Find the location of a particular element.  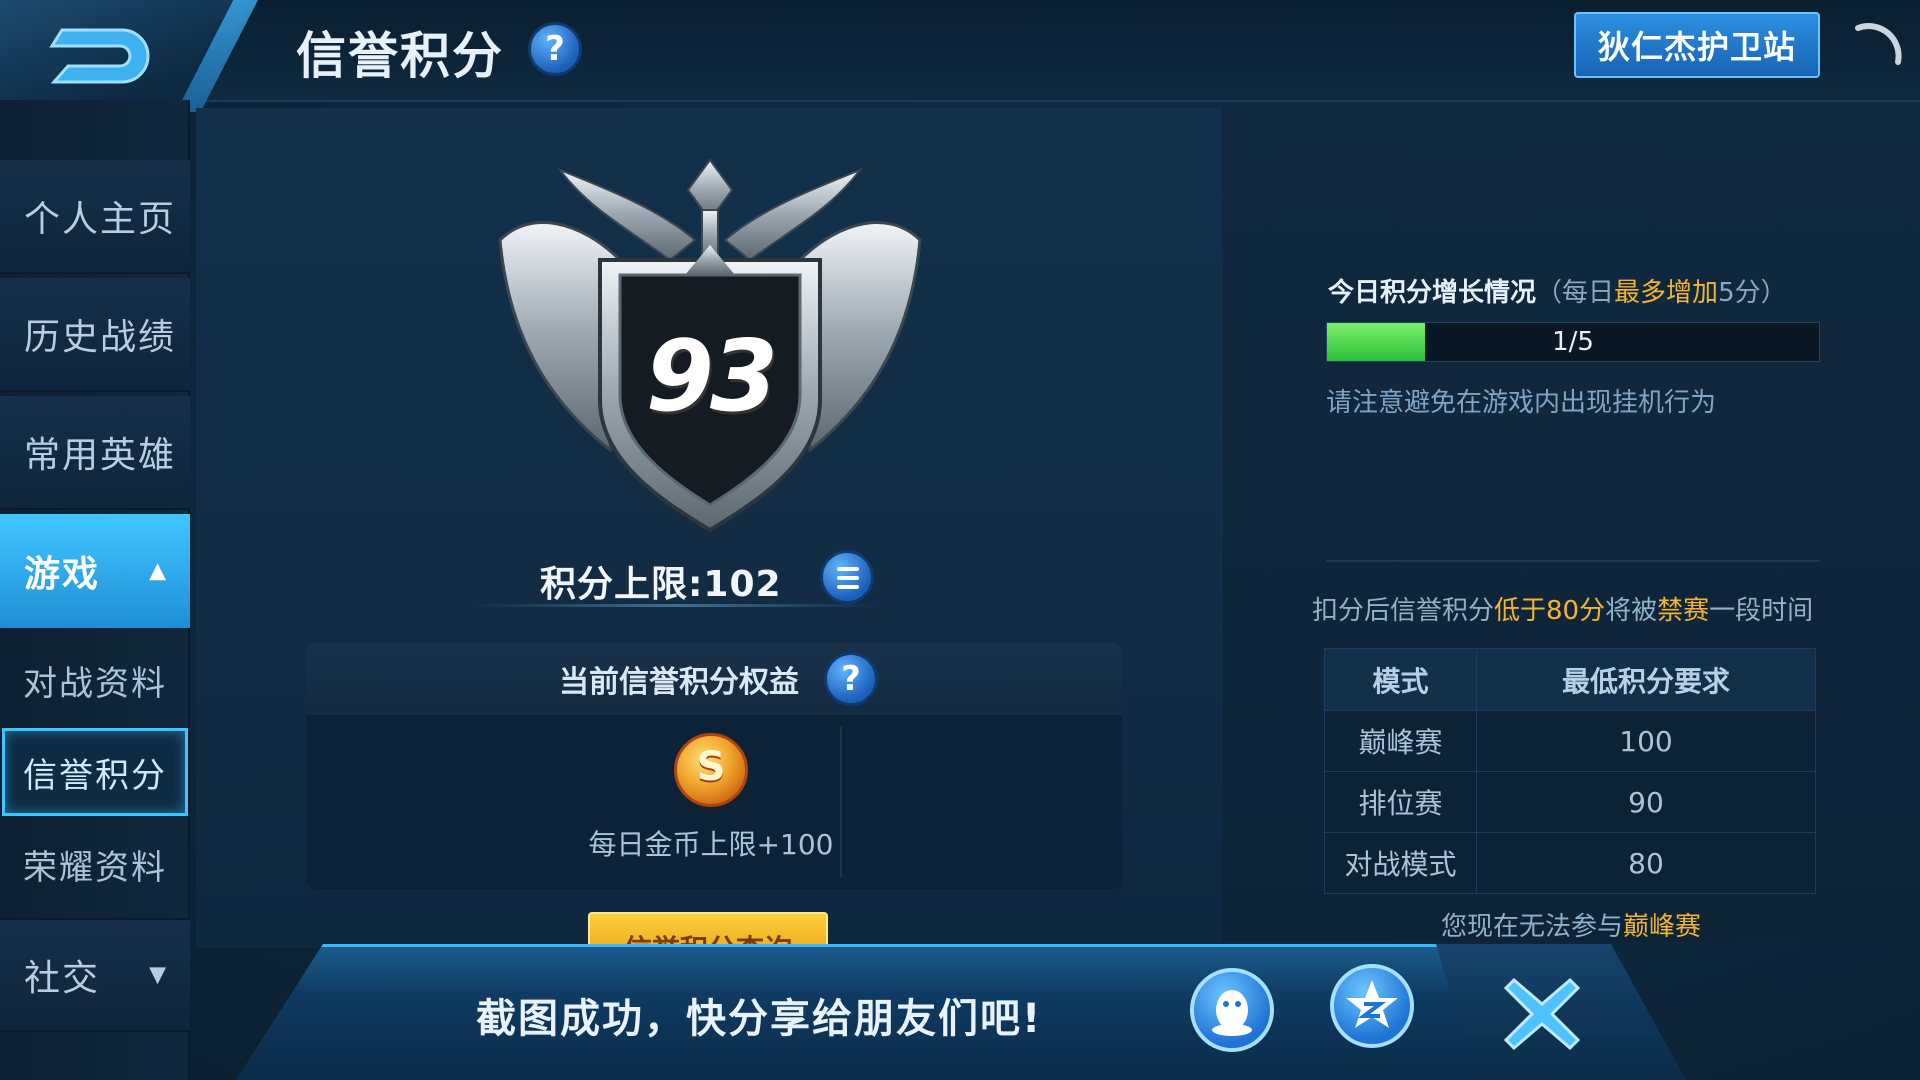

sidebar-item-label: 常用英雄 is located at coordinates (100, 455).